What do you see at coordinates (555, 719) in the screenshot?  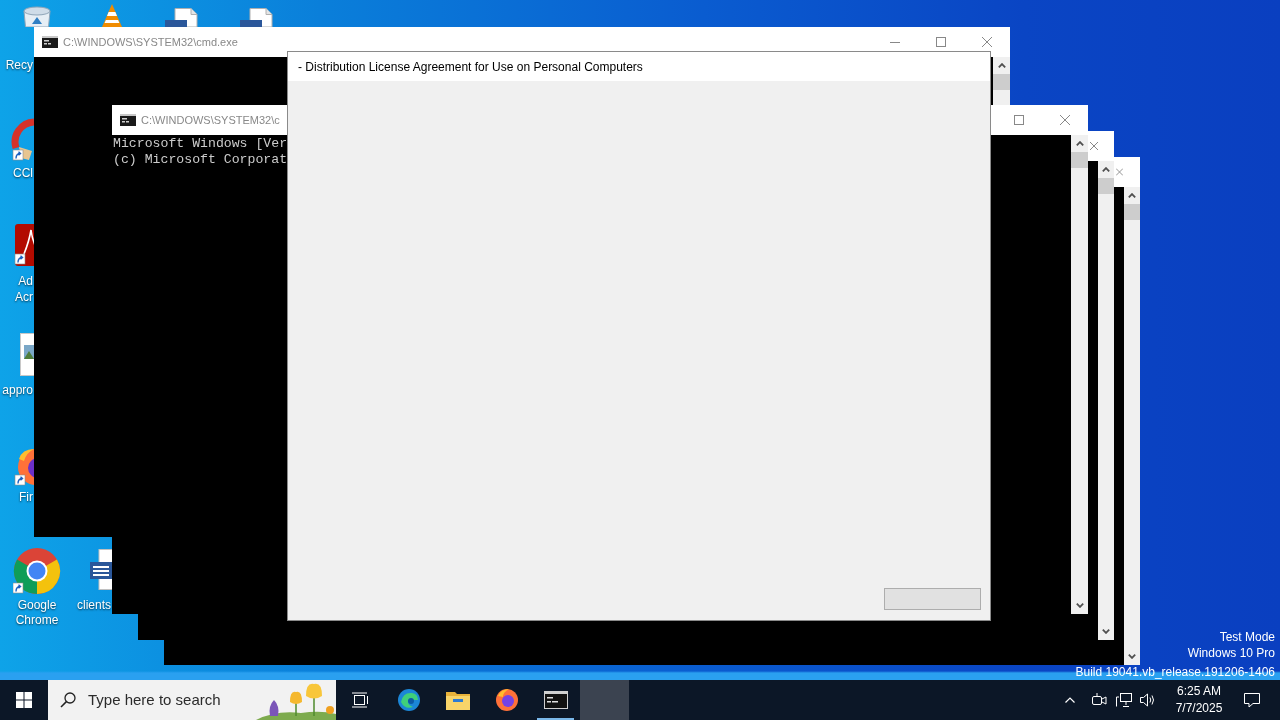 I see `running-indicator` at bounding box center [555, 719].